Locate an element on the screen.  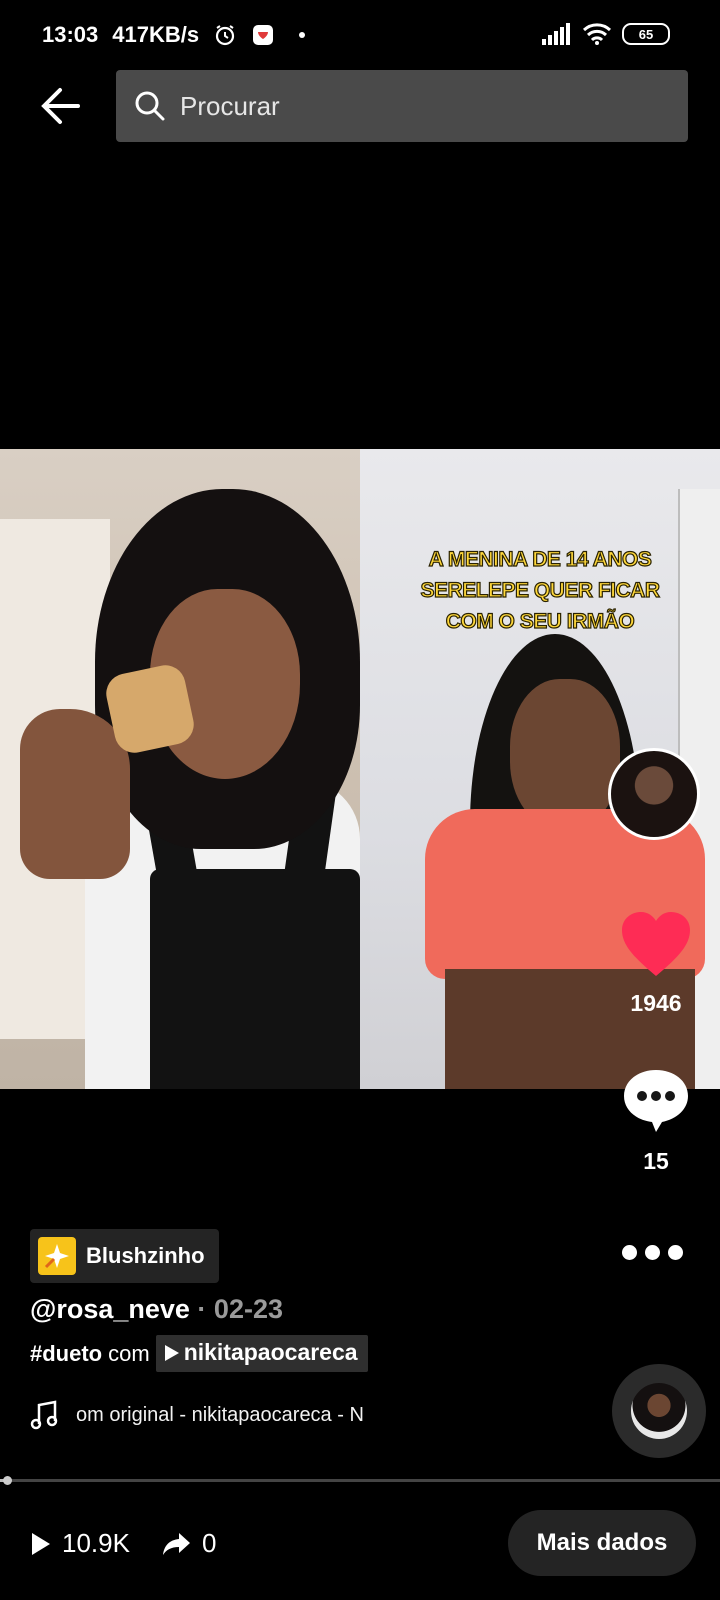
comment-icon is located at coordinates (656, 1101).